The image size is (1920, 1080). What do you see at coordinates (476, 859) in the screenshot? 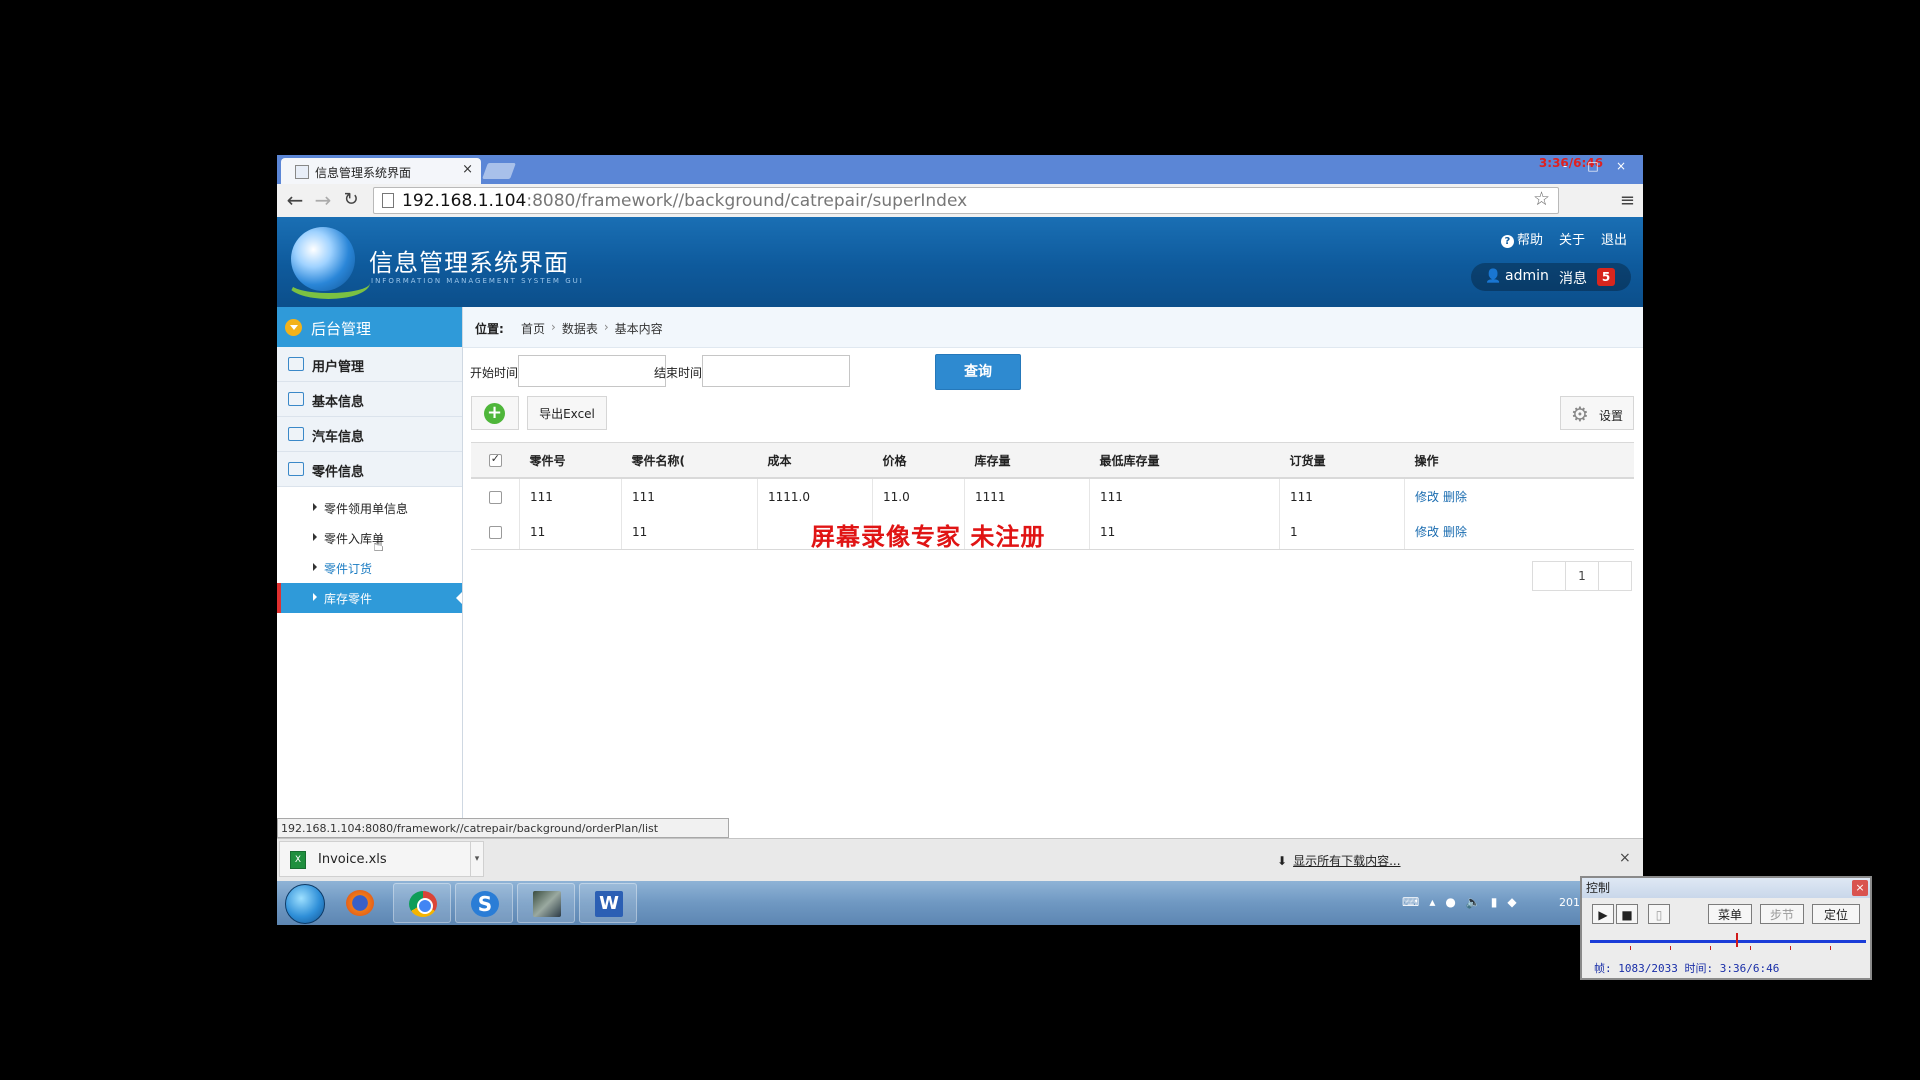
I see `chevron-down-icon: ▾` at bounding box center [476, 859].